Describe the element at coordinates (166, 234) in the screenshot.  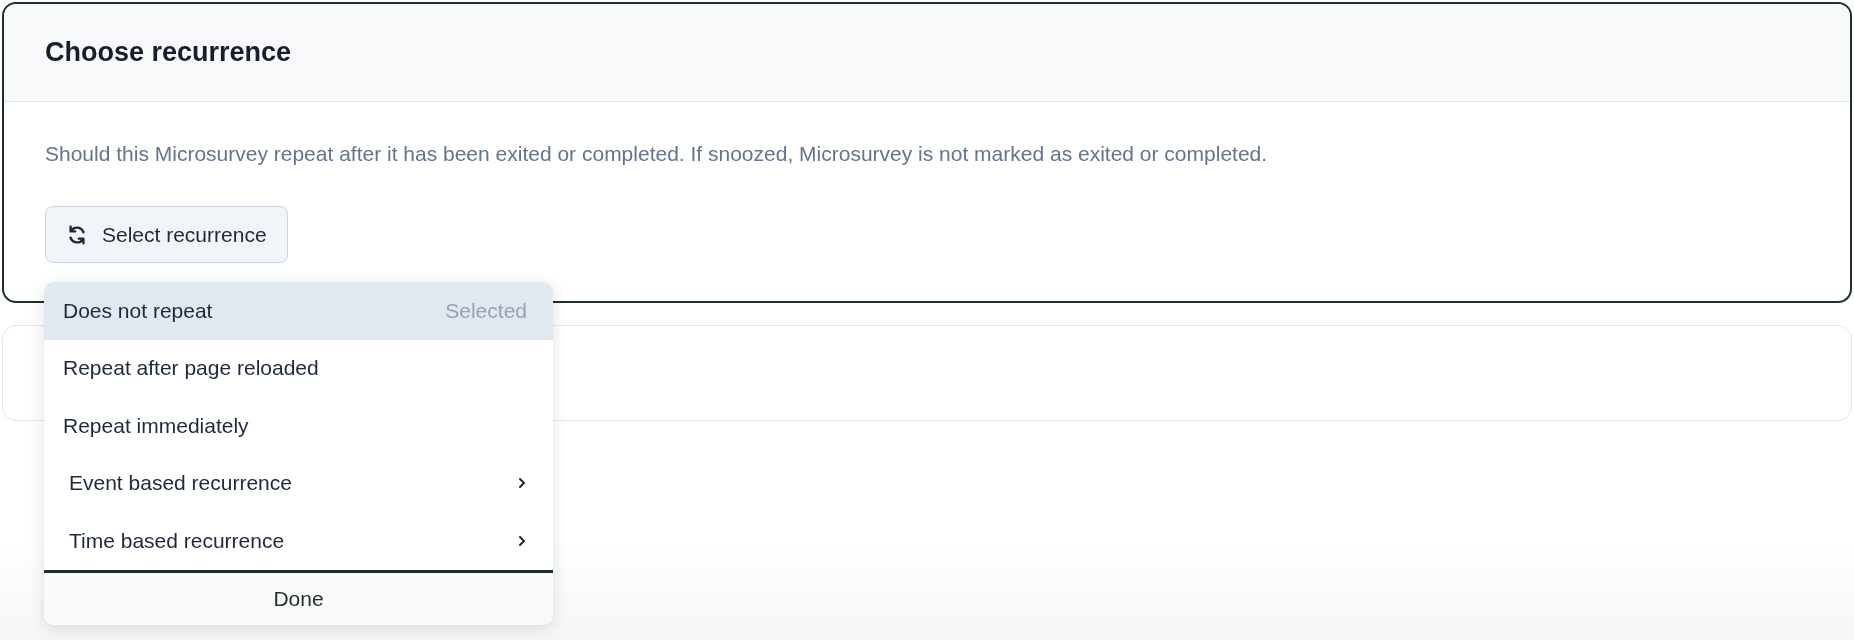
I see `select-recurrence-button: Select recurrence` at that location.